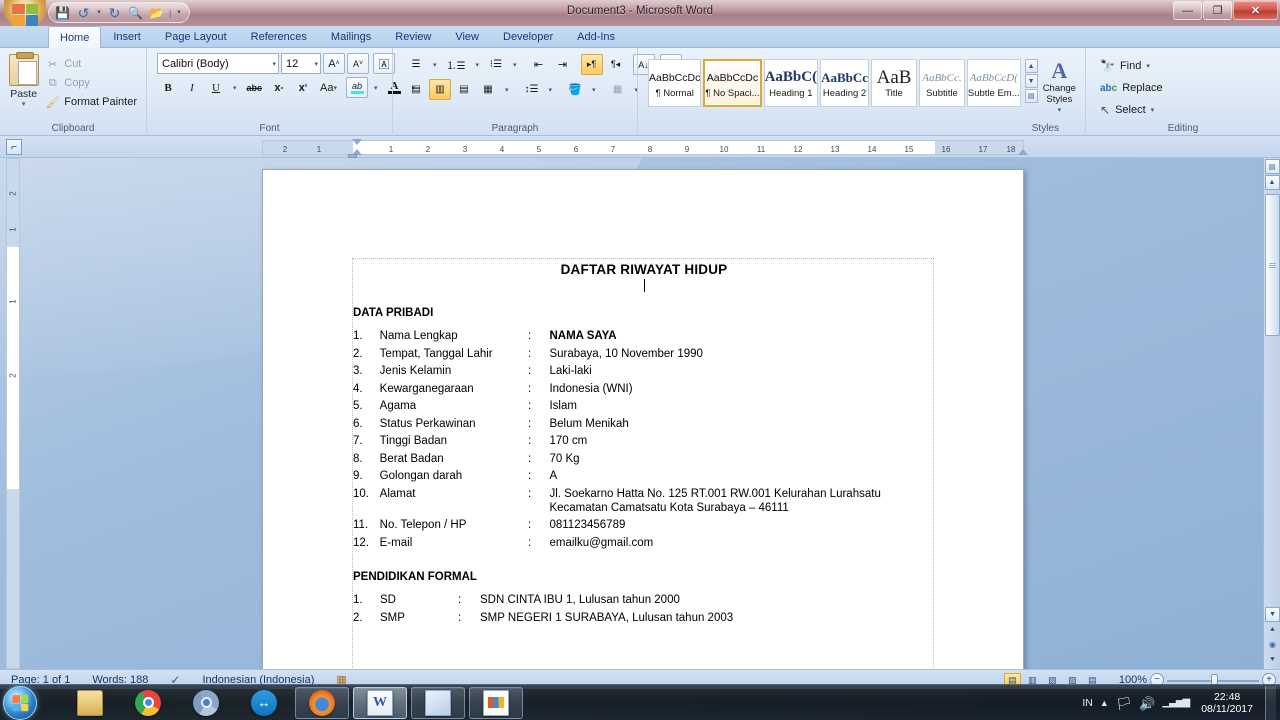 This screenshot has height=720, width=1280. What do you see at coordinates (1087, 703) in the screenshot?
I see `language-indicator-tray: IN` at bounding box center [1087, 703].